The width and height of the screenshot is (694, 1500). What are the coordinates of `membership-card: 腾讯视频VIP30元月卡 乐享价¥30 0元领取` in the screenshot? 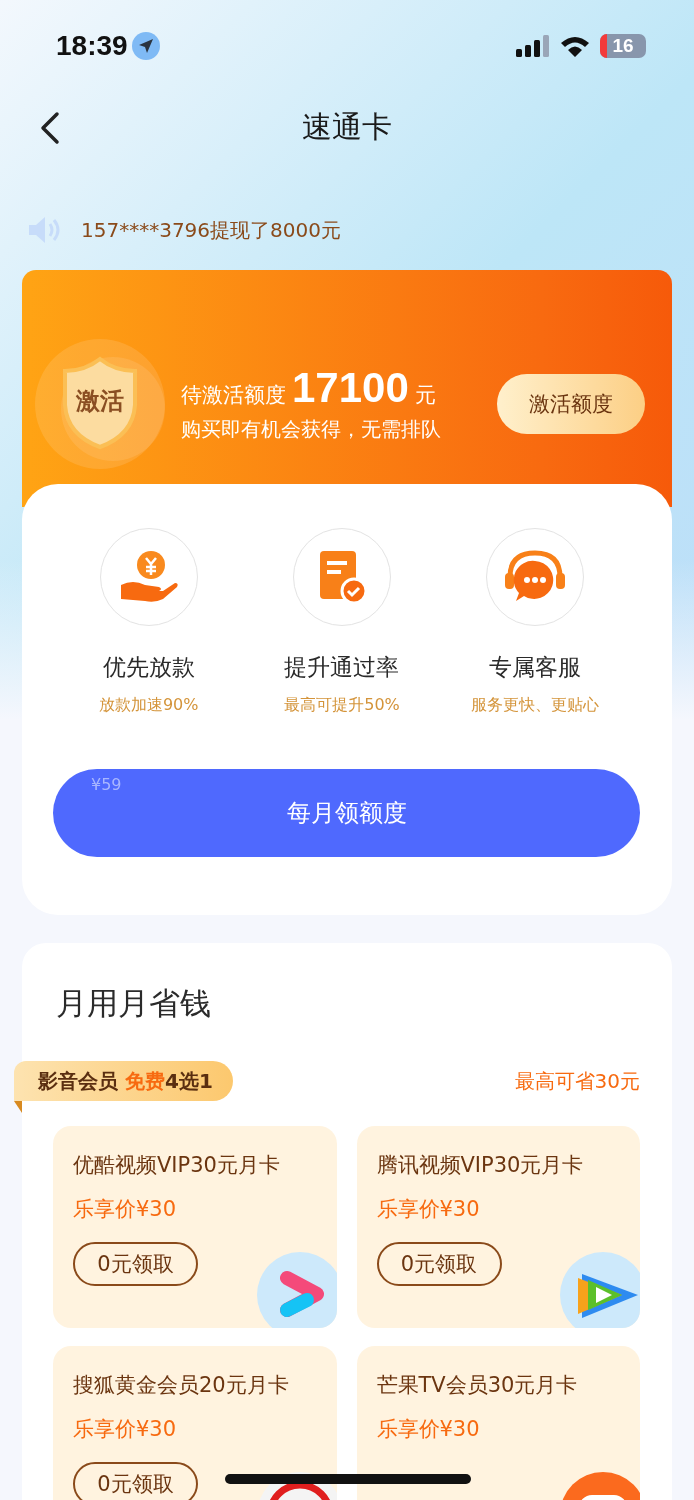 It's located at (498, 1227).